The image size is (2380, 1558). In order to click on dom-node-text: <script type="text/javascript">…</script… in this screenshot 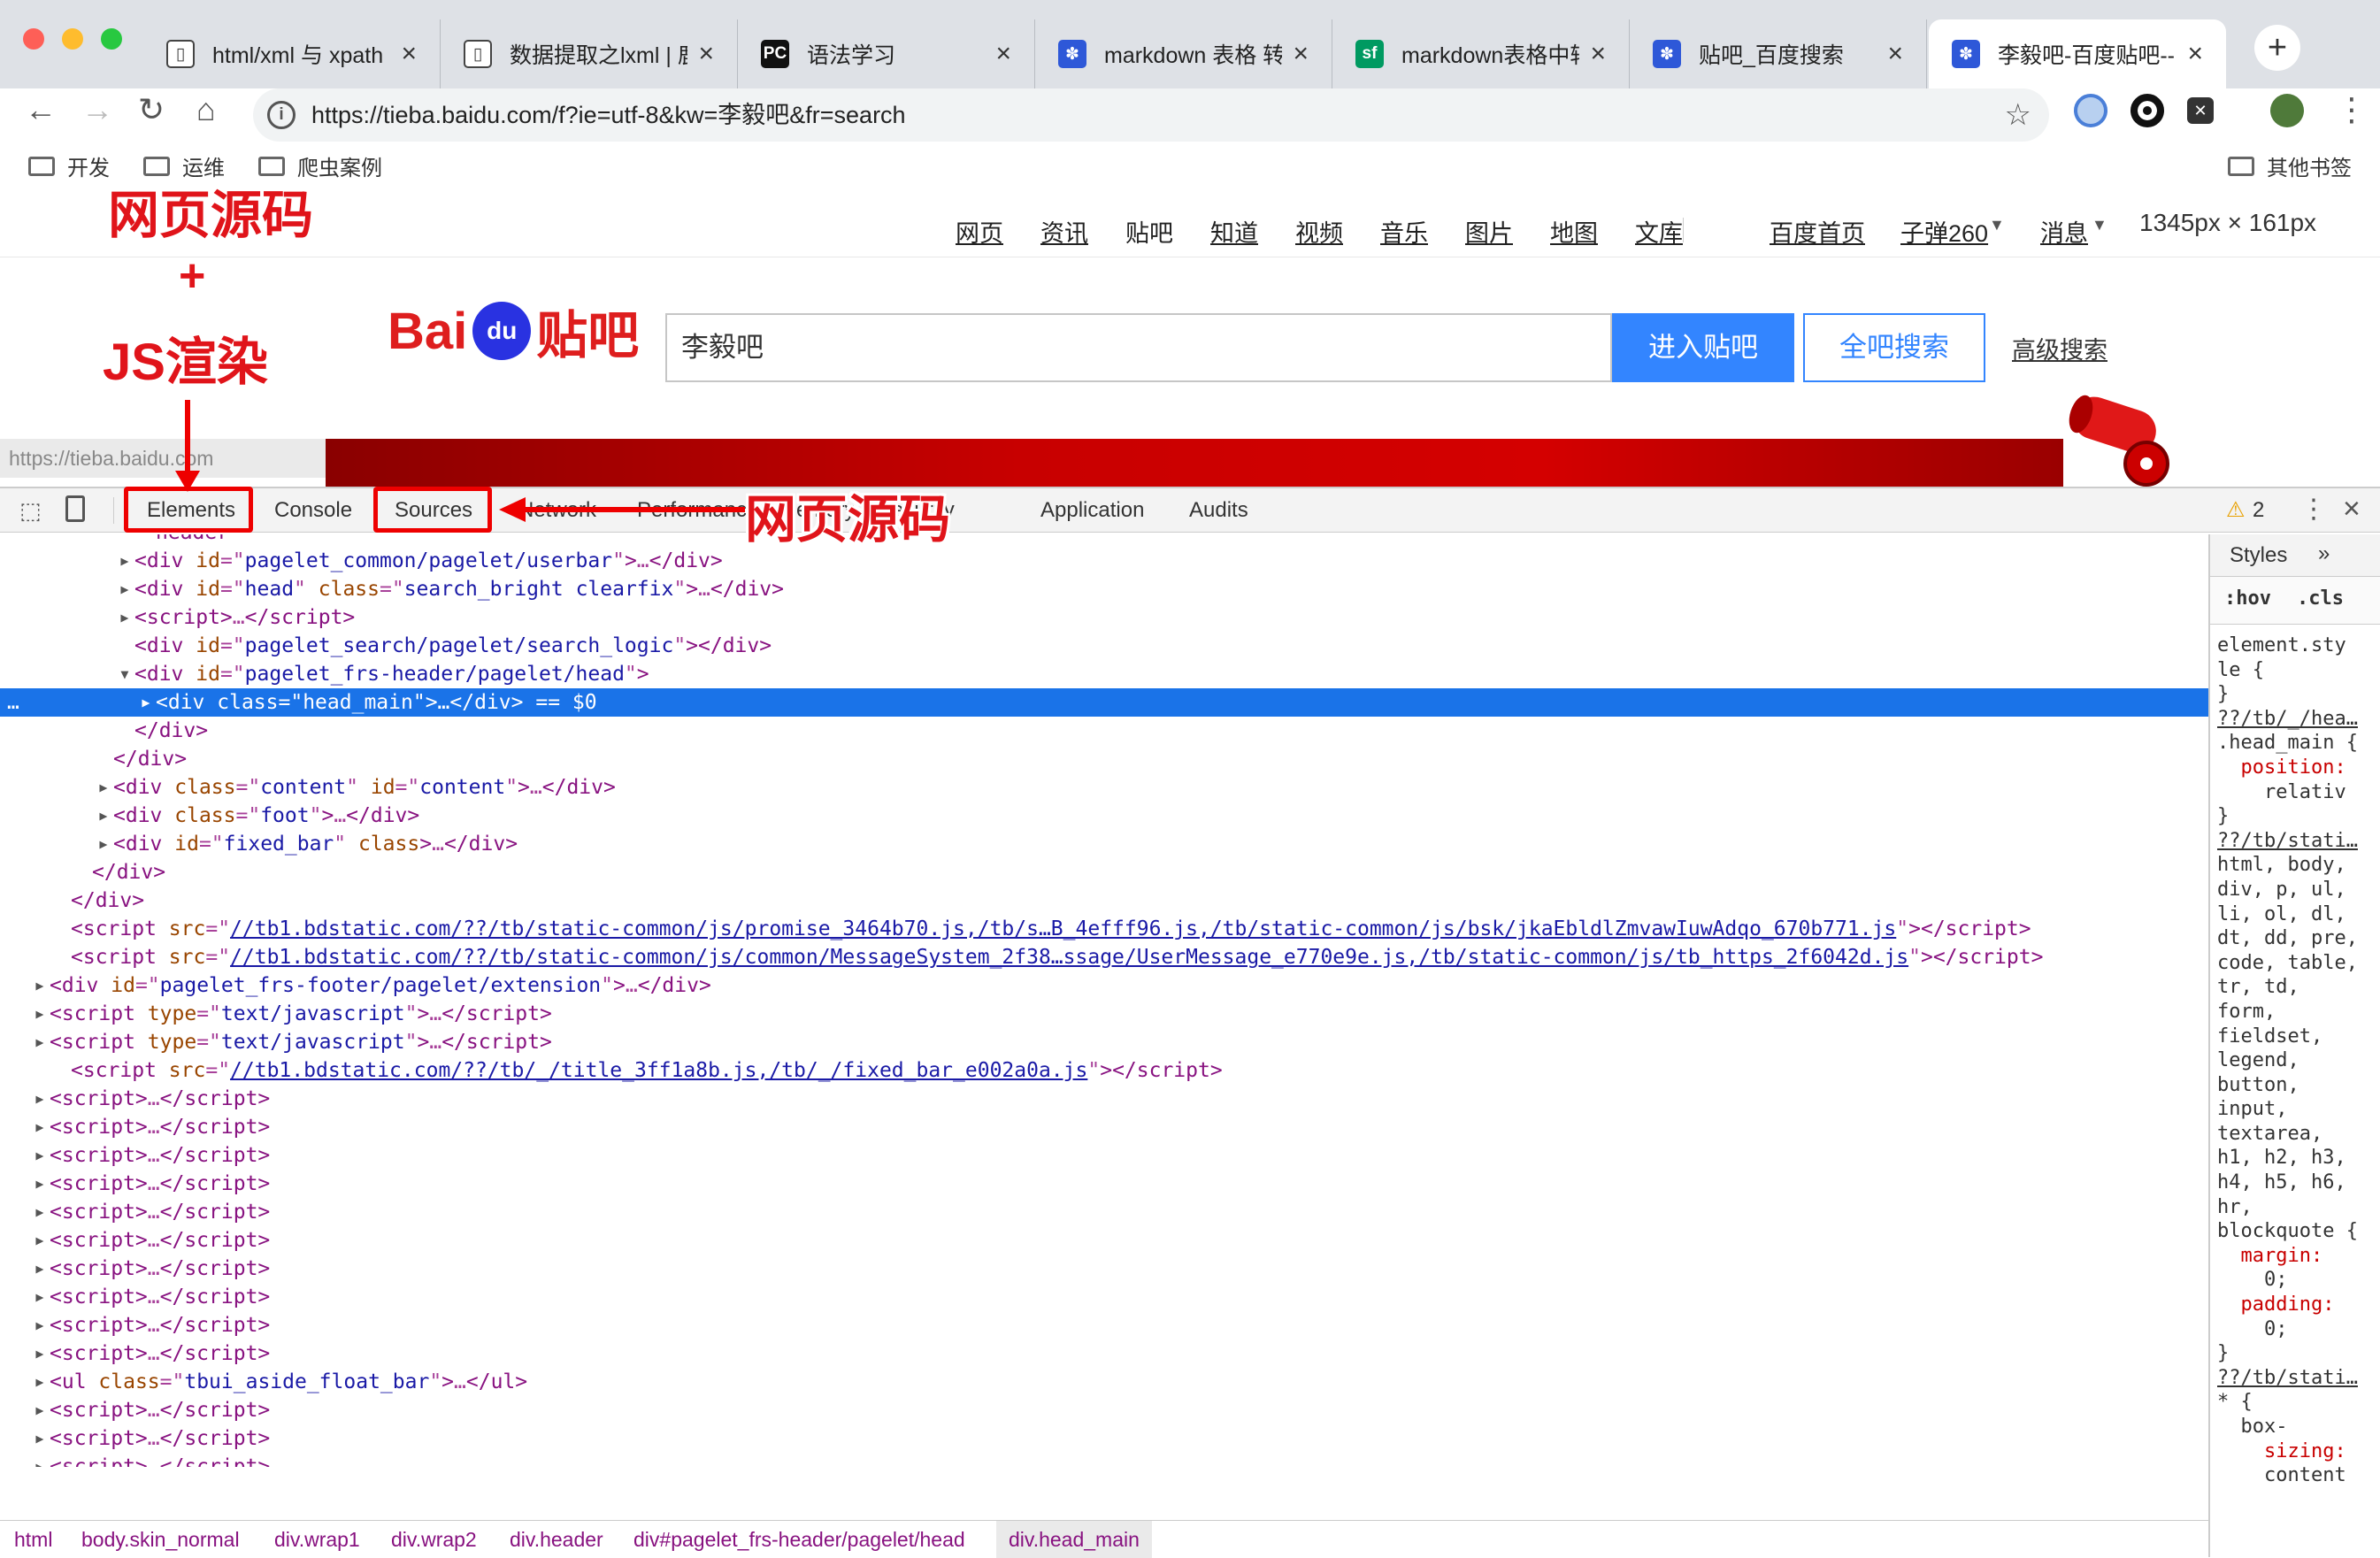, I will do `click(301, 1014)`.